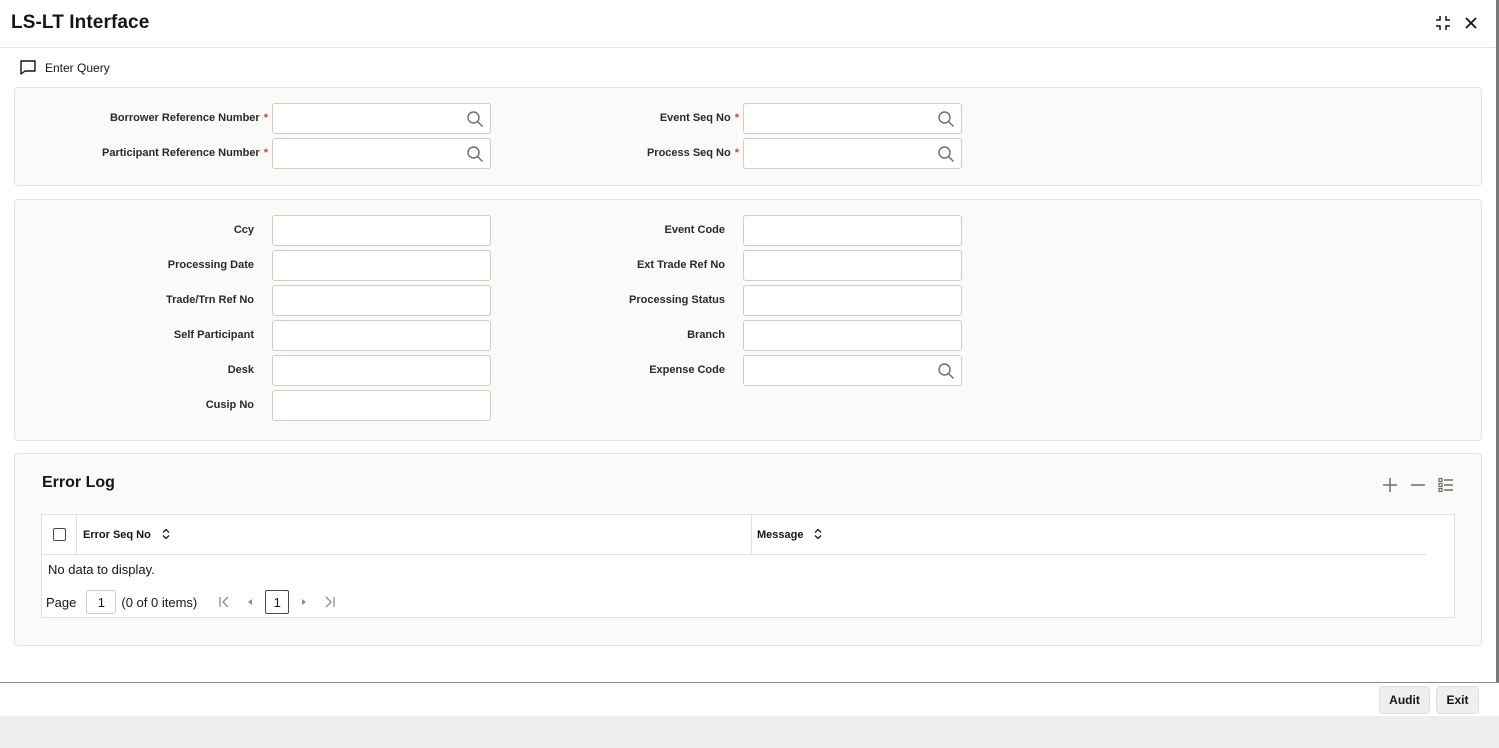 This screenshot has width=1499, height=748. I want to click on event-code-label: Event Code, so click(694, 230).